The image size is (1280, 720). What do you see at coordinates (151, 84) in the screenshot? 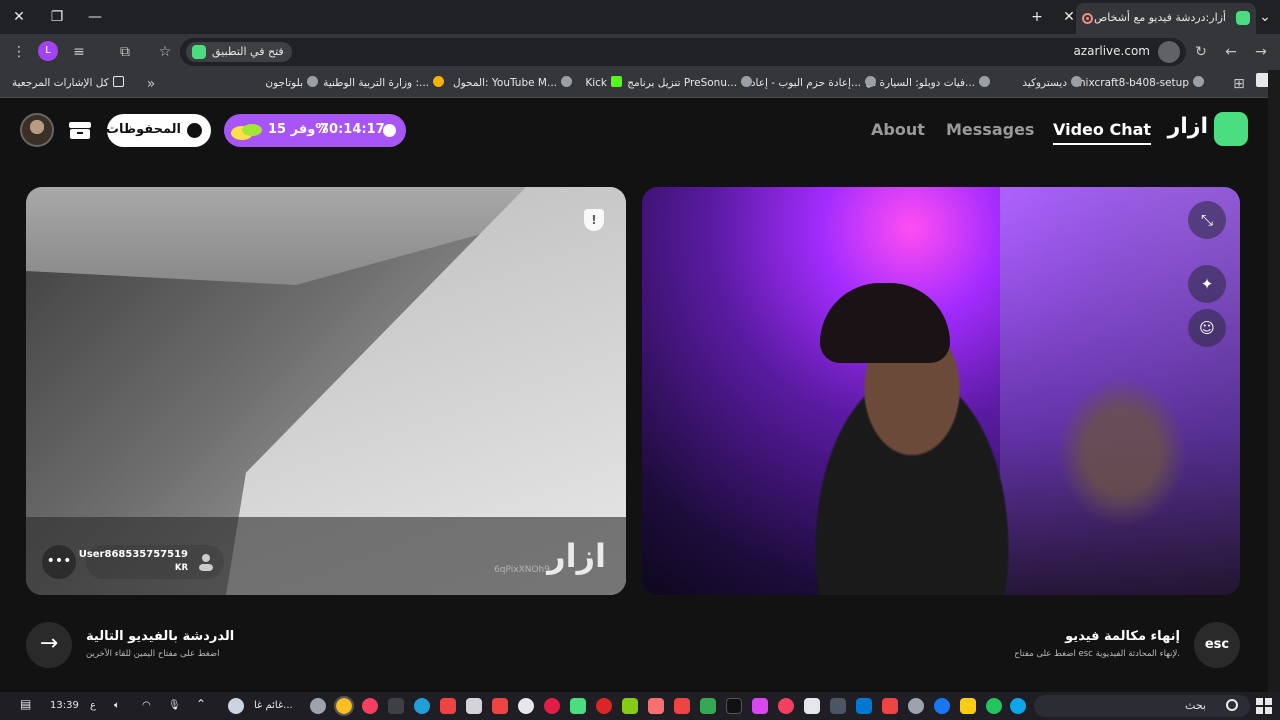
I see `more-bookmarks-icon: »` at bounding box center [151, 84].